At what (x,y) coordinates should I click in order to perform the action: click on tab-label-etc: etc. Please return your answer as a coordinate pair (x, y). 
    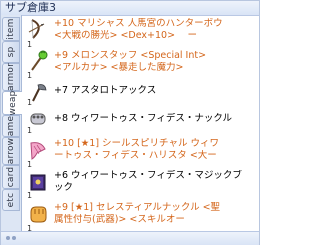
    Looking at the image, I should click on (11, 200).